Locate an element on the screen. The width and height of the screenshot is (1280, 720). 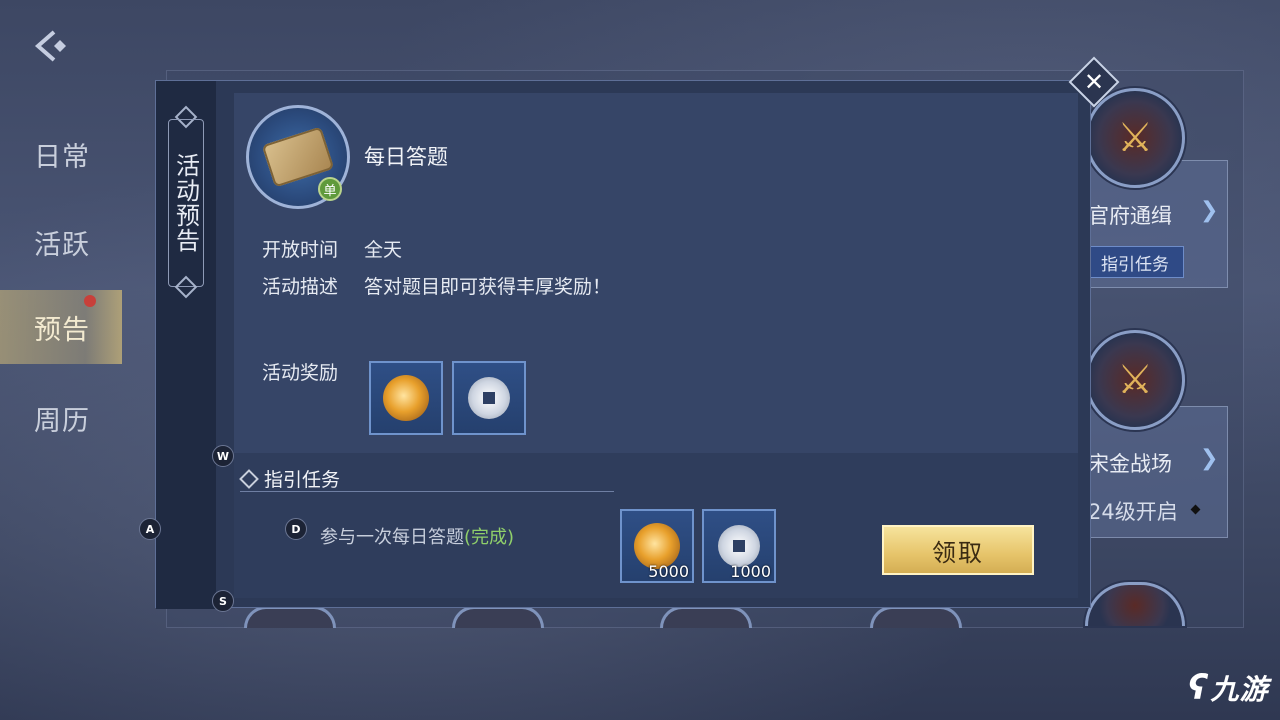
description-label: 活动描述 is located at coordinates (300, 287).